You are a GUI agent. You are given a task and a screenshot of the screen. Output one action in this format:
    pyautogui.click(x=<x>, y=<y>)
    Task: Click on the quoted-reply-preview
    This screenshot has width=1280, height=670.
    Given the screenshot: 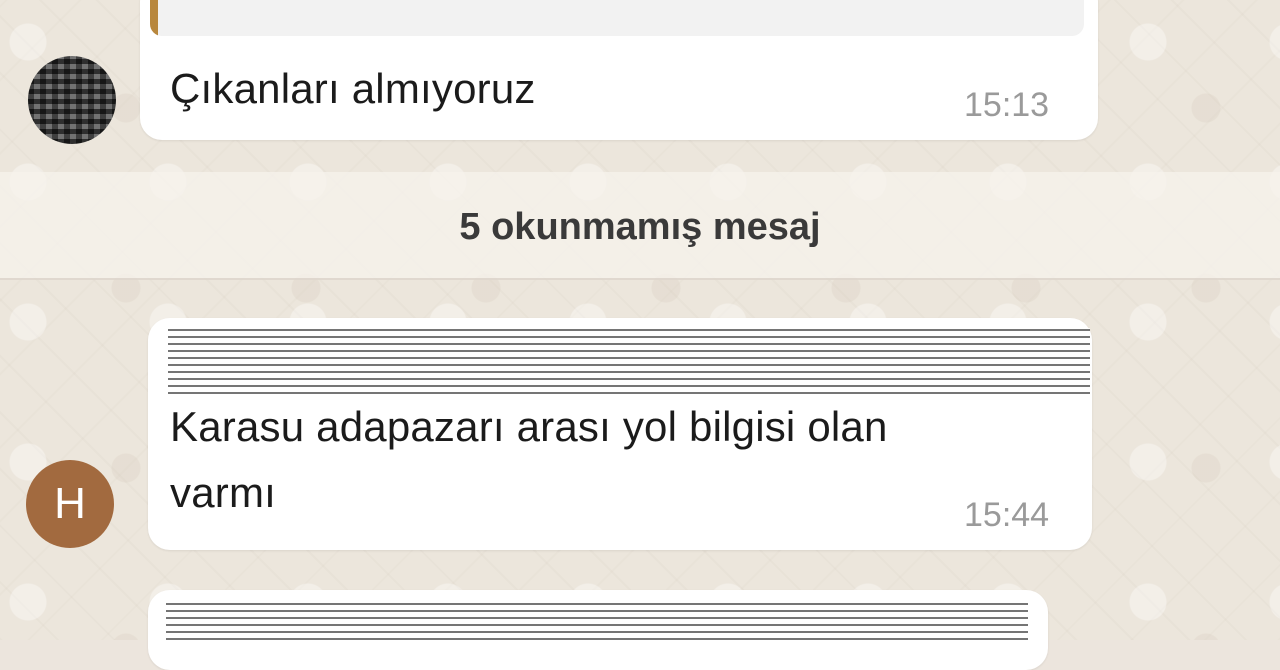 What is the action you would take?
    pyautogui.click(x=617, y=18)
    